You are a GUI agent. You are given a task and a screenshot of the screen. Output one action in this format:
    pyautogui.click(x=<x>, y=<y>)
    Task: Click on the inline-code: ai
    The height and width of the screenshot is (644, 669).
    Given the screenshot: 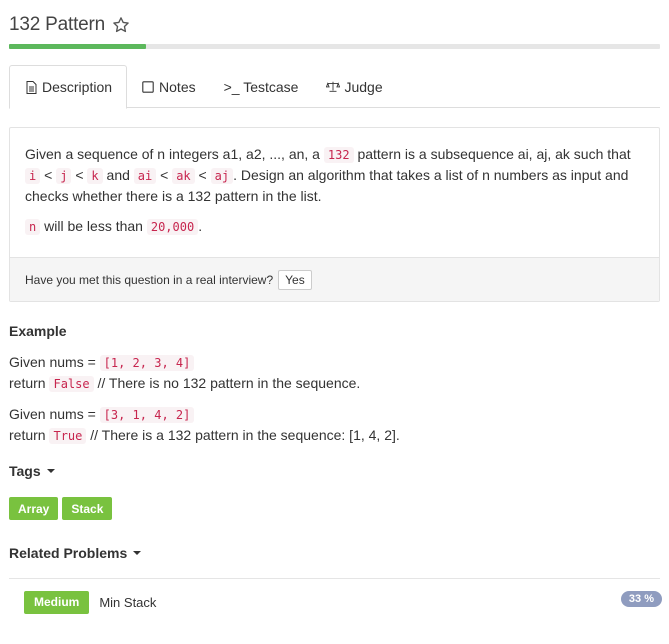 What is the action you would take?
    pyautogui.click(x=145, y=176)
    